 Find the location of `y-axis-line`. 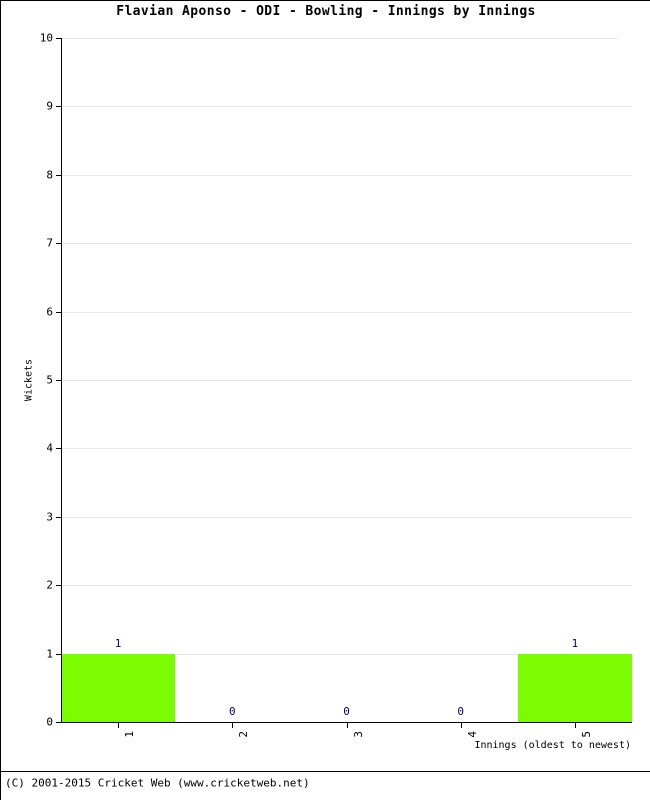

y-axis-line is located at coordinates (61, 380).